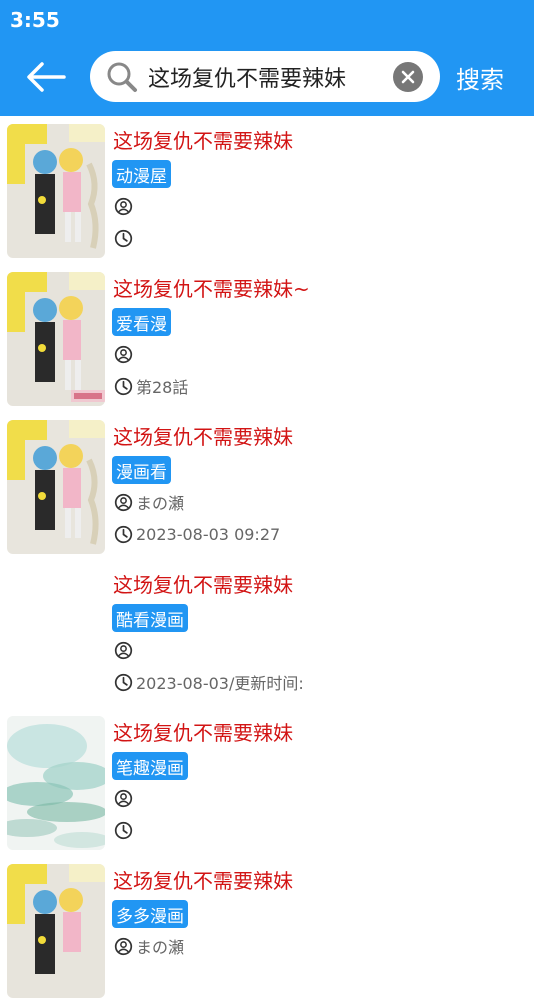  I want to click on search-box, so click(265, 76).